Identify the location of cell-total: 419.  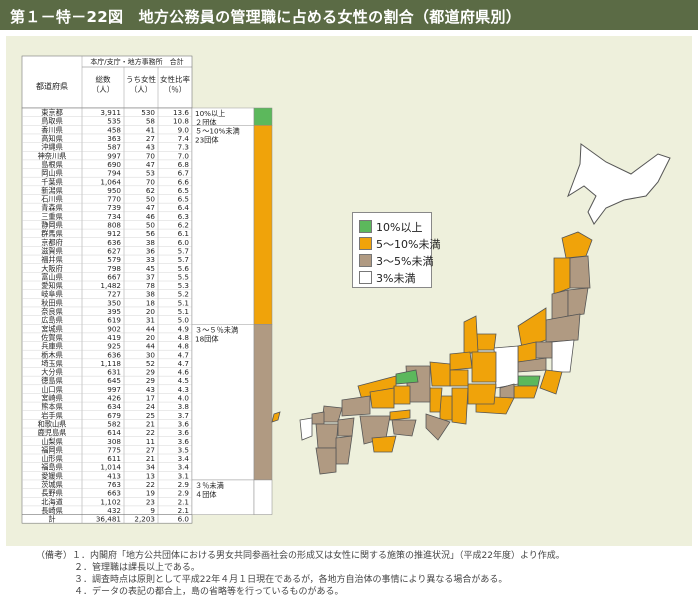
(114, 337).